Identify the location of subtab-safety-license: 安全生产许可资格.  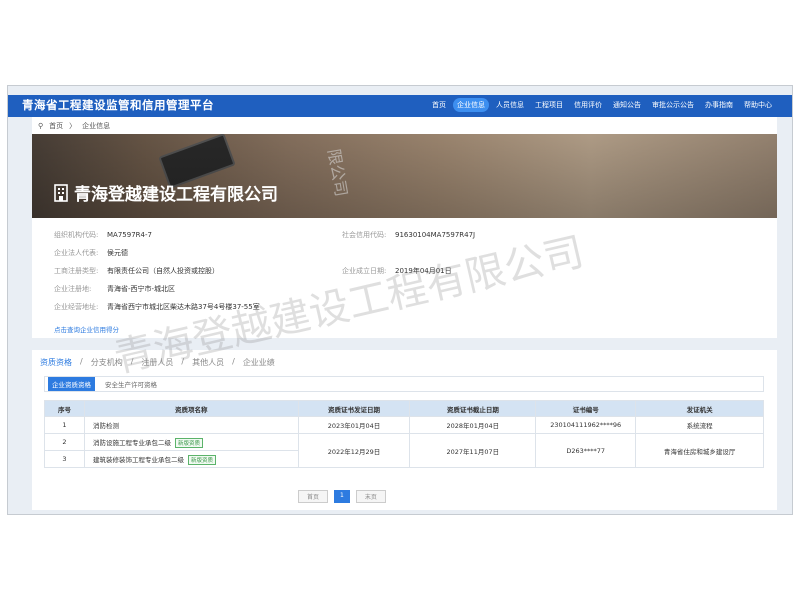
(131, 384).